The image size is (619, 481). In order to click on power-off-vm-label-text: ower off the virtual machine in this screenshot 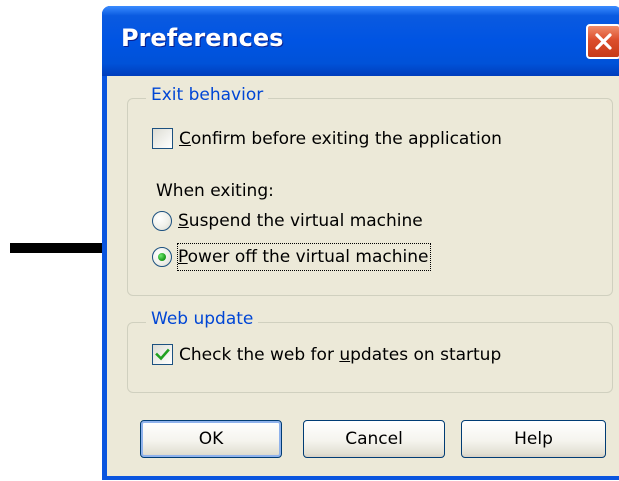, I will do `click(308, 257)`.